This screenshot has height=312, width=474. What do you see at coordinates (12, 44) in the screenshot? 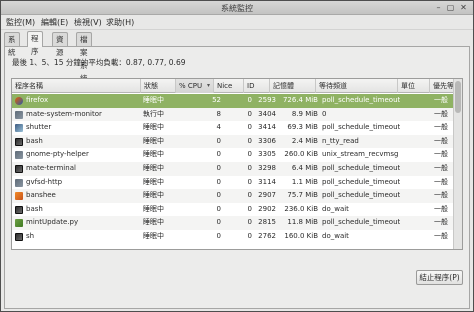
I see `tab-system: 系統` at bounding box center [12, 44].